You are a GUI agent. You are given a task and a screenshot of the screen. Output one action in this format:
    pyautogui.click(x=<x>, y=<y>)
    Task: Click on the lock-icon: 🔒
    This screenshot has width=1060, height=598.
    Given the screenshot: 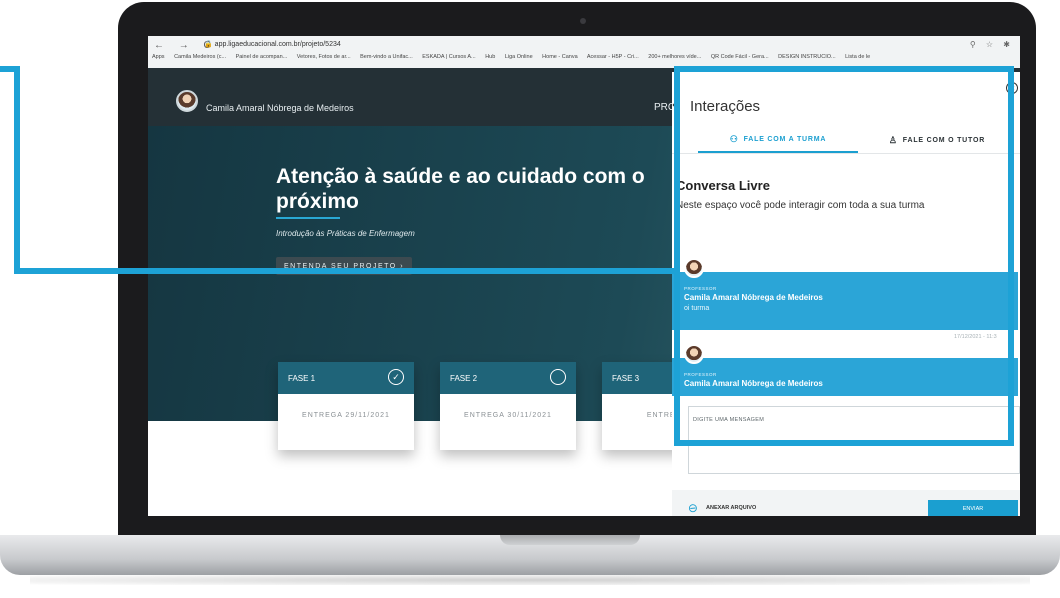 What is the action you would take?
    pyautogui.click(x=209, y=44)
    